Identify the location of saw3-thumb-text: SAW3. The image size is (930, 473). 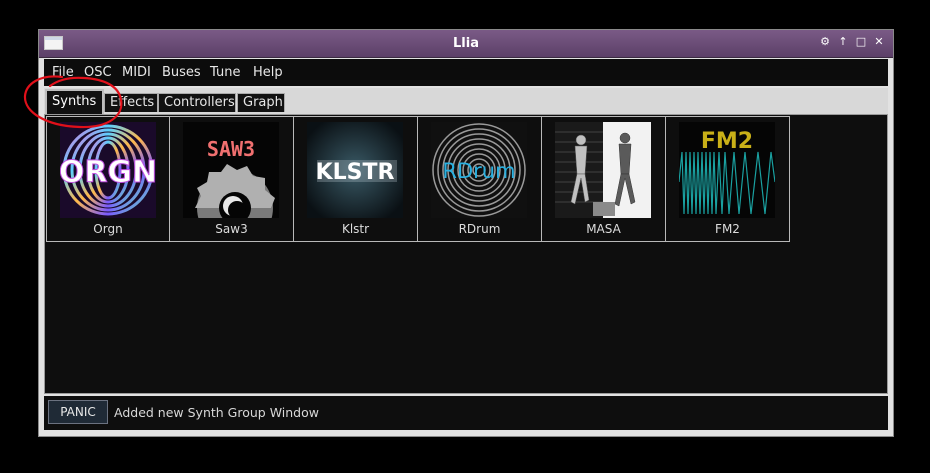
(231, 149).